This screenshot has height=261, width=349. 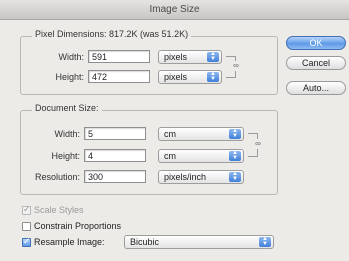 I want to click on pixel-width-unit-value: pixels, so click(x=176, y=57).